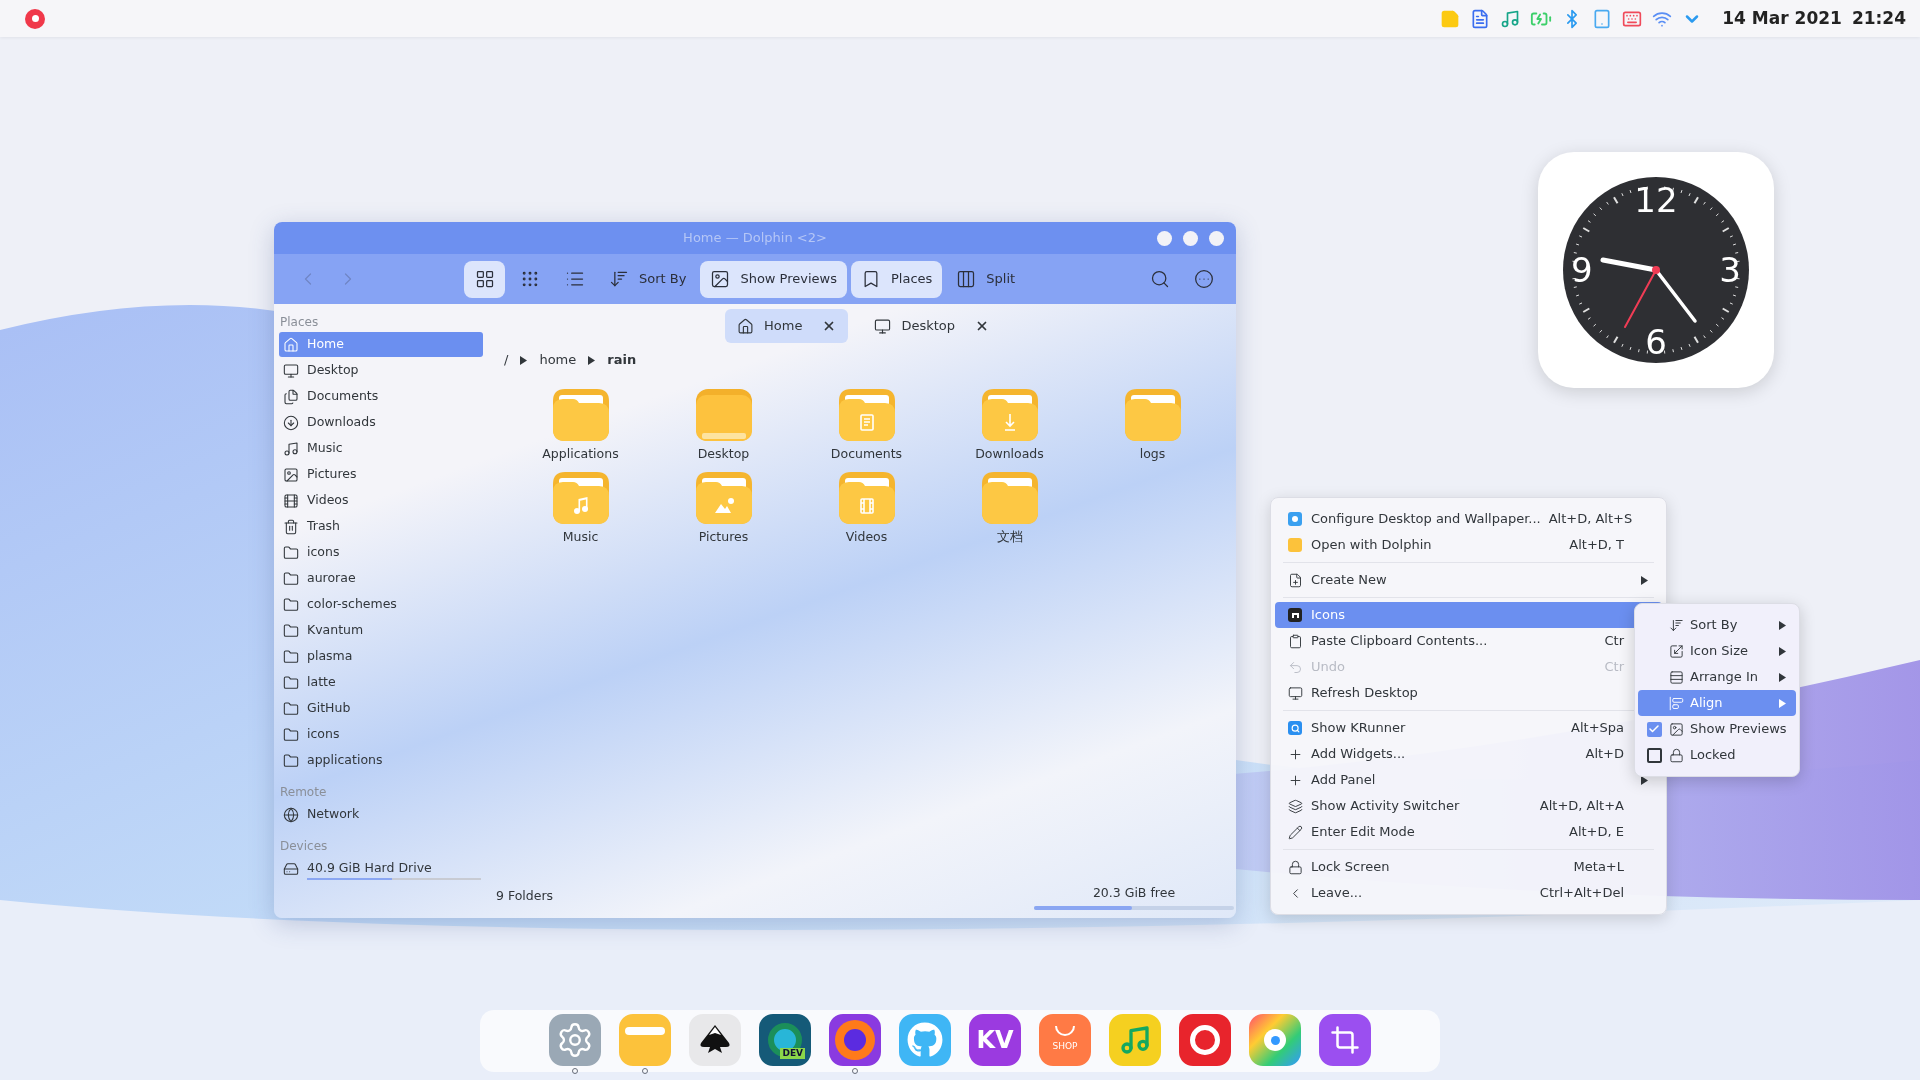 The image size is (1920, 1080). What do you see at coordinates (1205, 1040) in the screenshot?
I see `music-player-app-icon` at bounding box center [1205, 1040].